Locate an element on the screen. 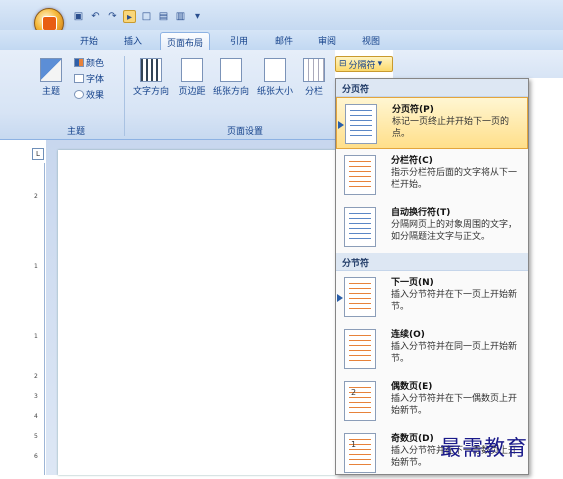  save-icon: ▣ is located at coordinates (78, 16).